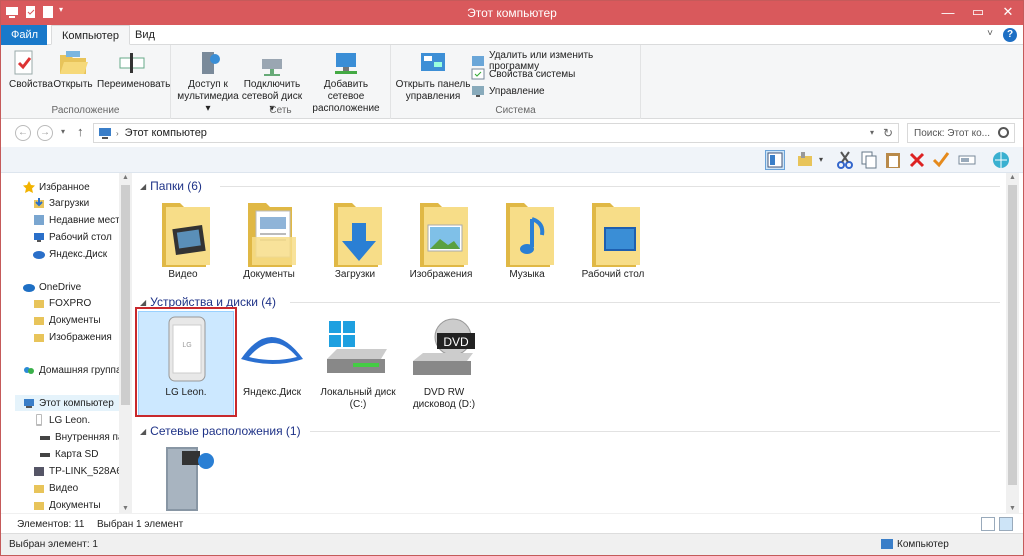 This screenshot has width=1024, height=556. I want to click on nav-item-favorites: Избранное, so click(56, 187).